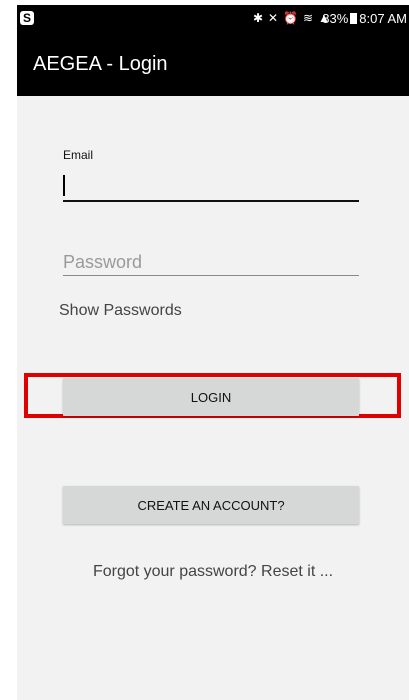 The image size is (409, 700). Describe the element at coordinates (354, 19) in the screenshot. I see `battery-icon` at that location.